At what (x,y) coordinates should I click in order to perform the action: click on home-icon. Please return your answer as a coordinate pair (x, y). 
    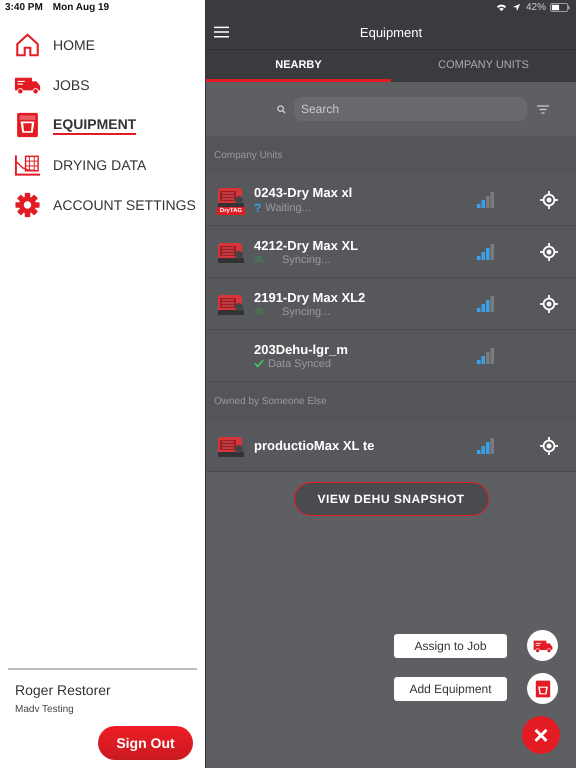
    Looking at the image, I should click on (27, 45).